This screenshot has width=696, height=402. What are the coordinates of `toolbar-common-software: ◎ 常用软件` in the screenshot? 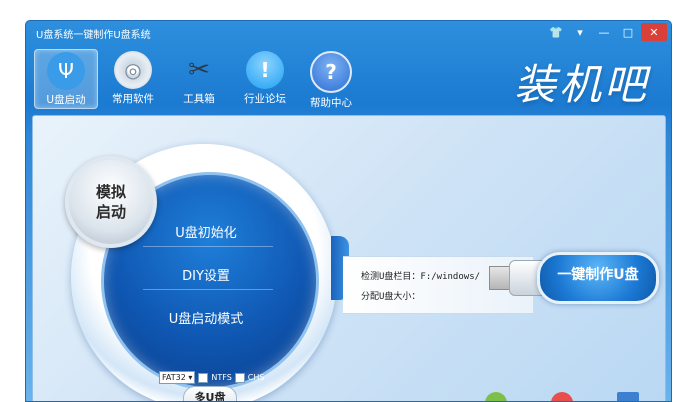 It's located at (133, 78).